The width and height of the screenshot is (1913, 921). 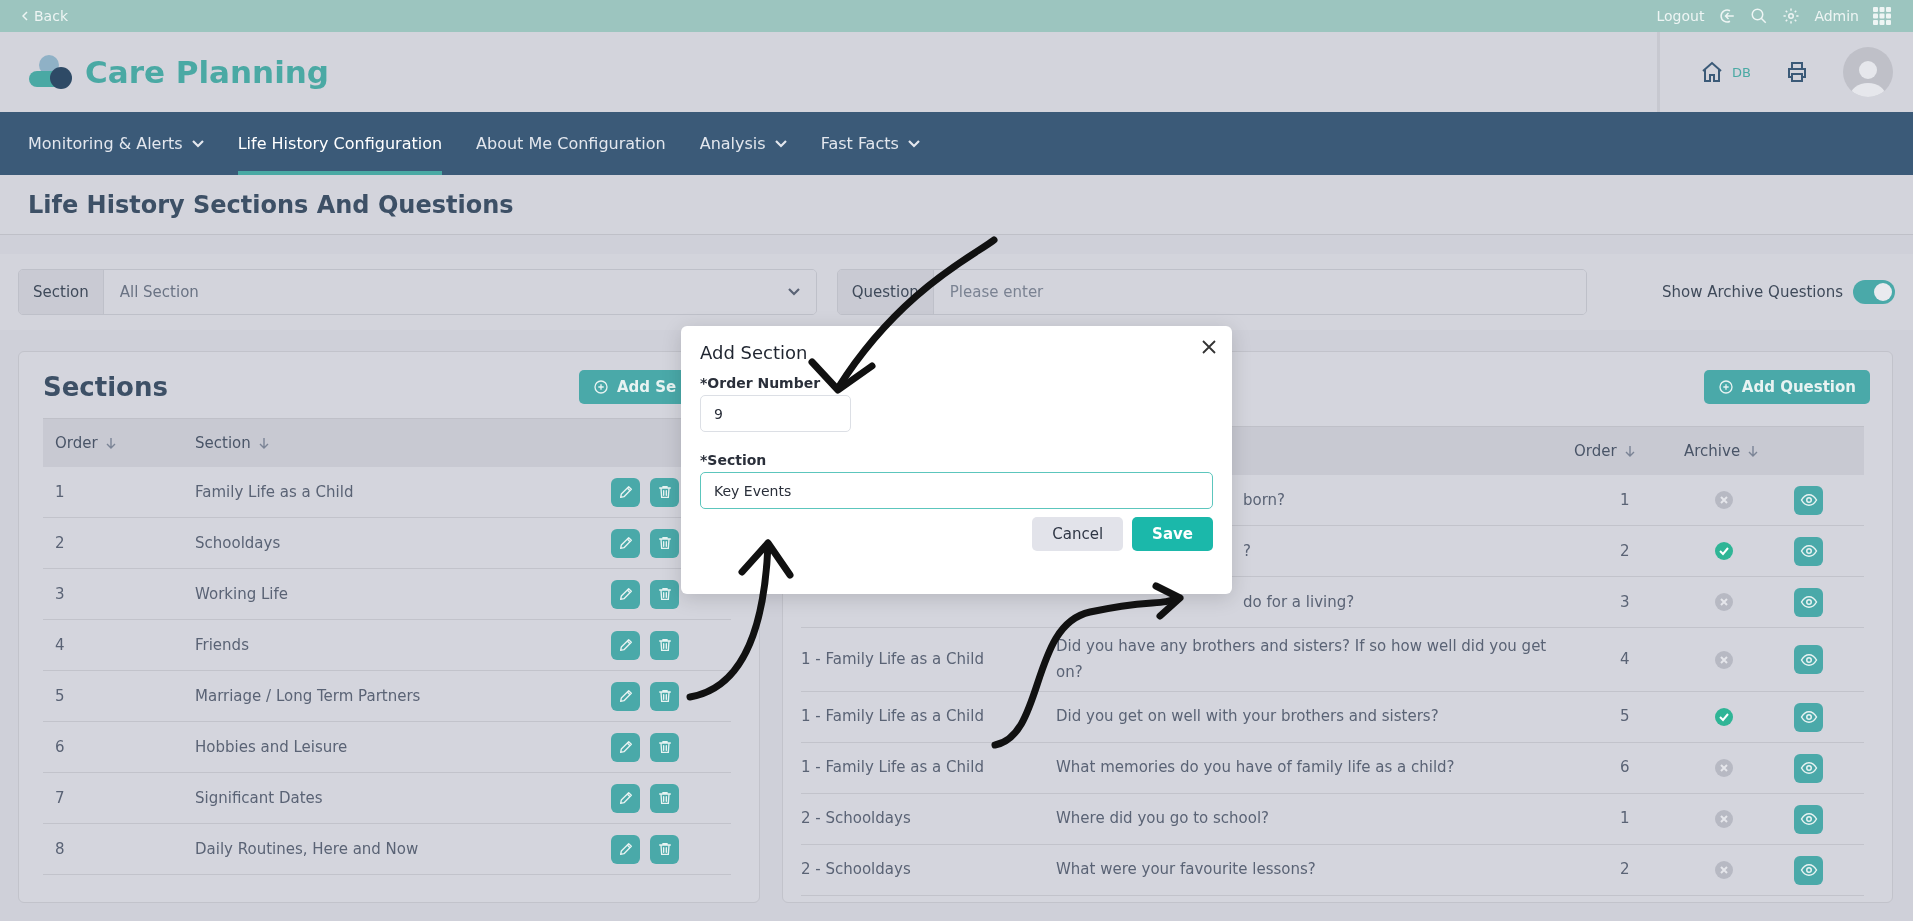 I want to click on question-filter: Question Please enter, so click(x=1211, y=292).